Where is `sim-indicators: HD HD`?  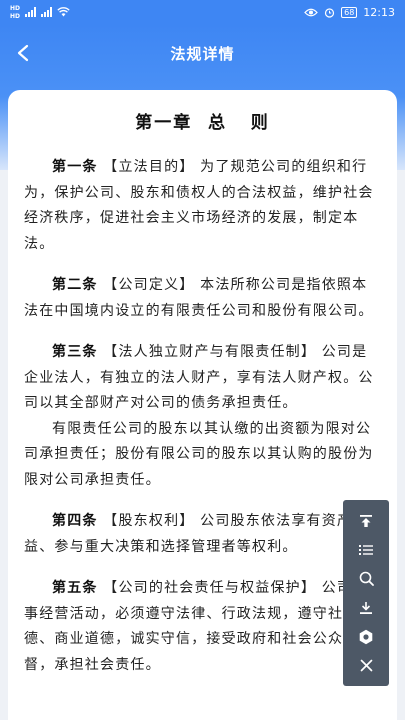 sim-indicators: HD HD is located at coordinates (15, 12).